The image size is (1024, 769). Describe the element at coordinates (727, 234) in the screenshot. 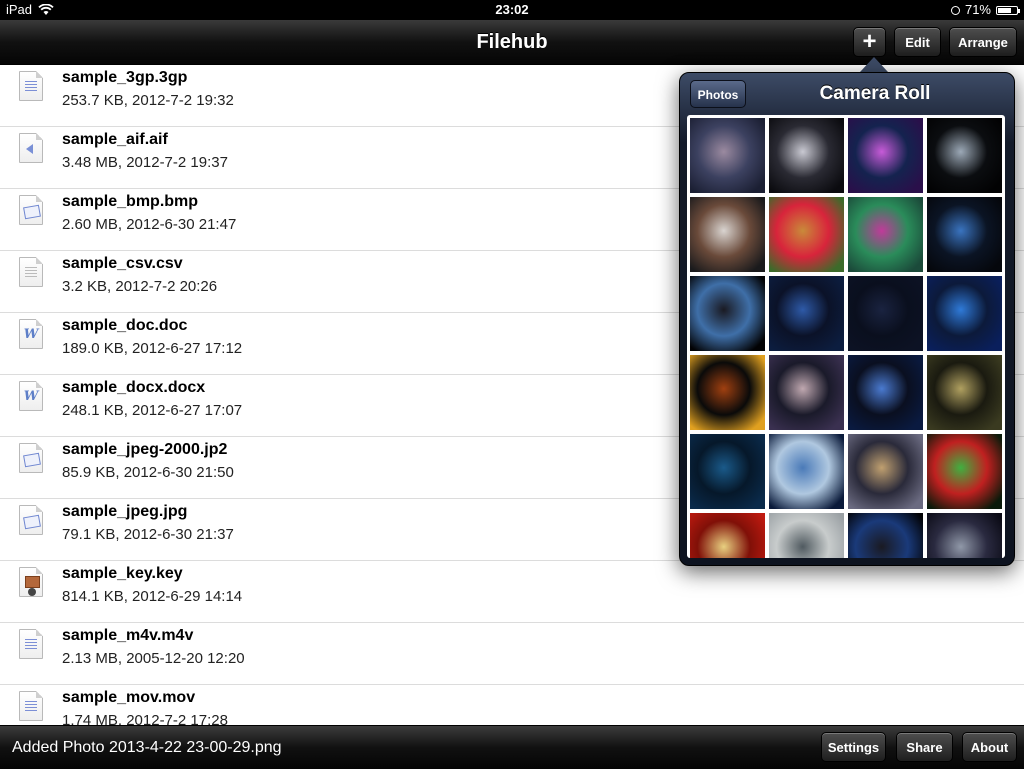

I see `photo-thumbnail-saturn-rings` at that location.